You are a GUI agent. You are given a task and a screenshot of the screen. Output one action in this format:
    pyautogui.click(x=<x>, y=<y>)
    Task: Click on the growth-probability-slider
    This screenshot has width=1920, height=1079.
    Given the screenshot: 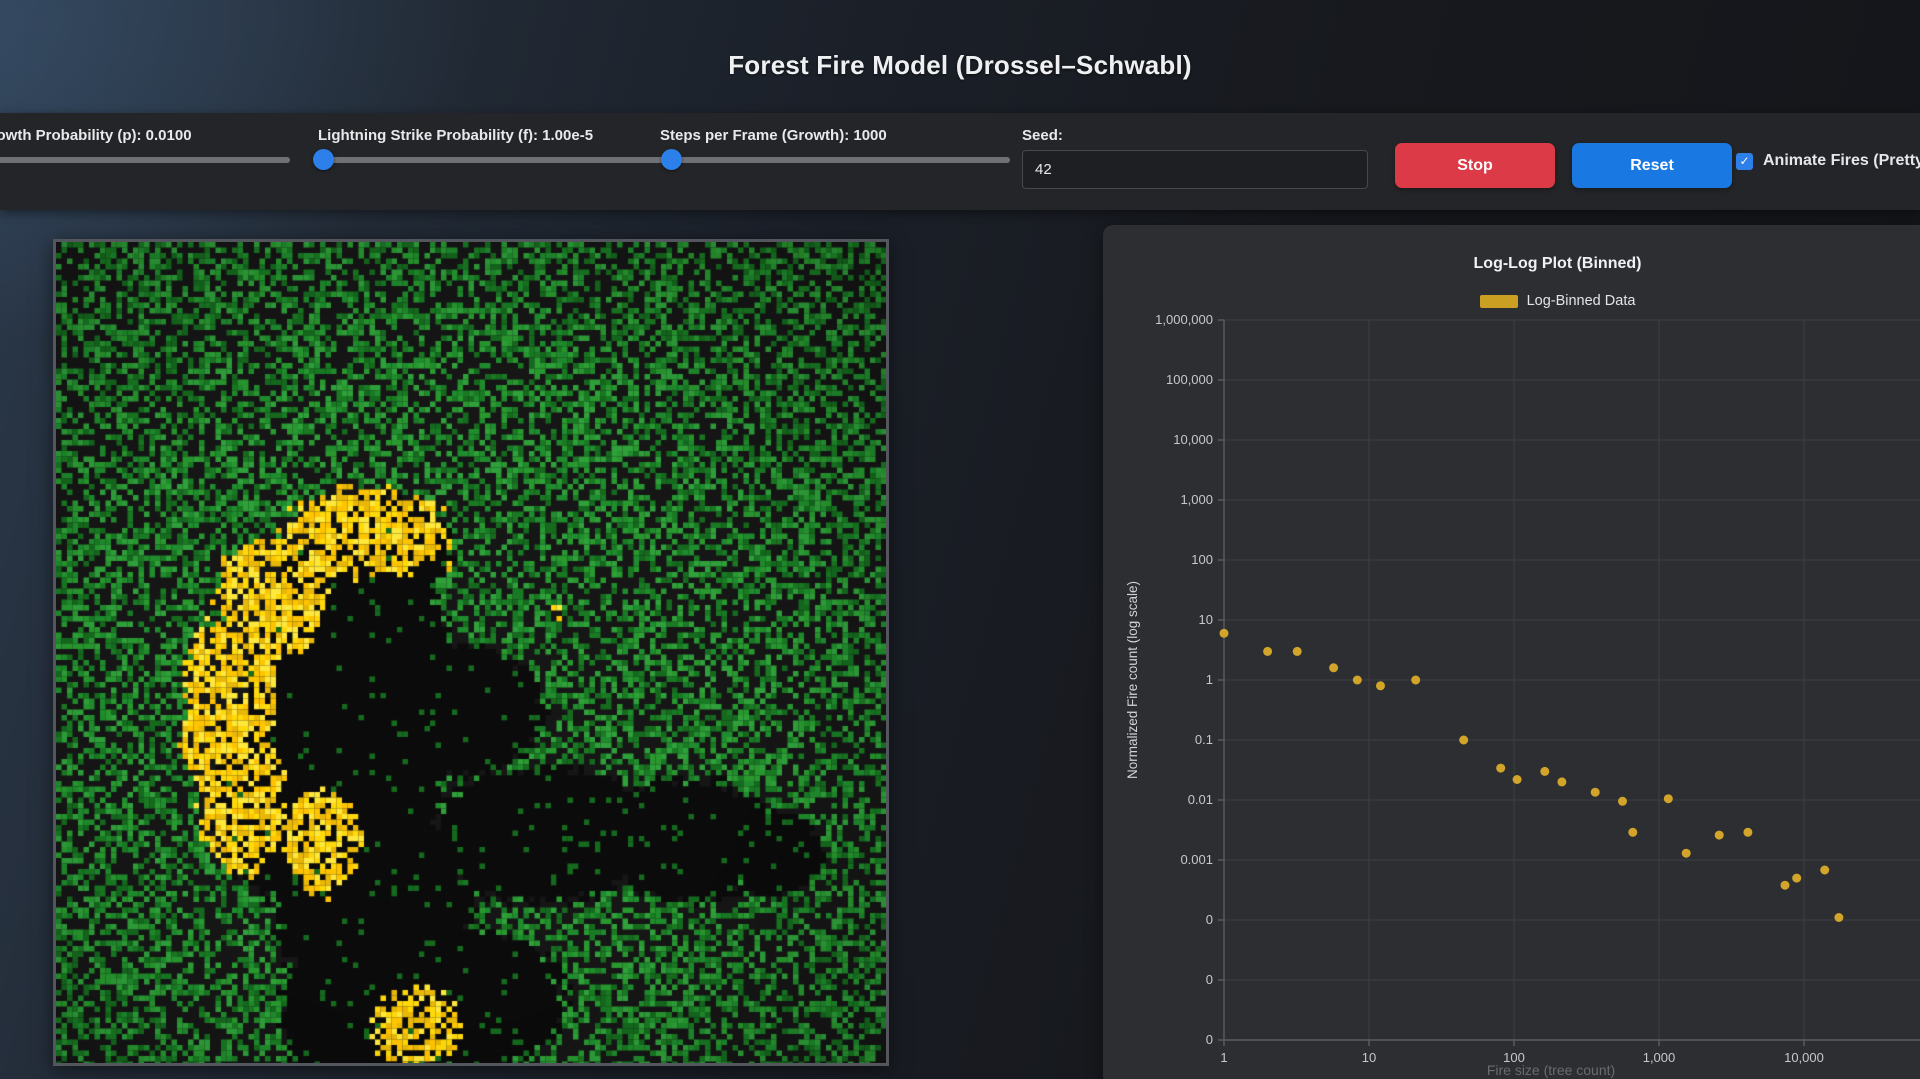 What is the action you would take?
    pyautogui.click(x=145, y=160)
    